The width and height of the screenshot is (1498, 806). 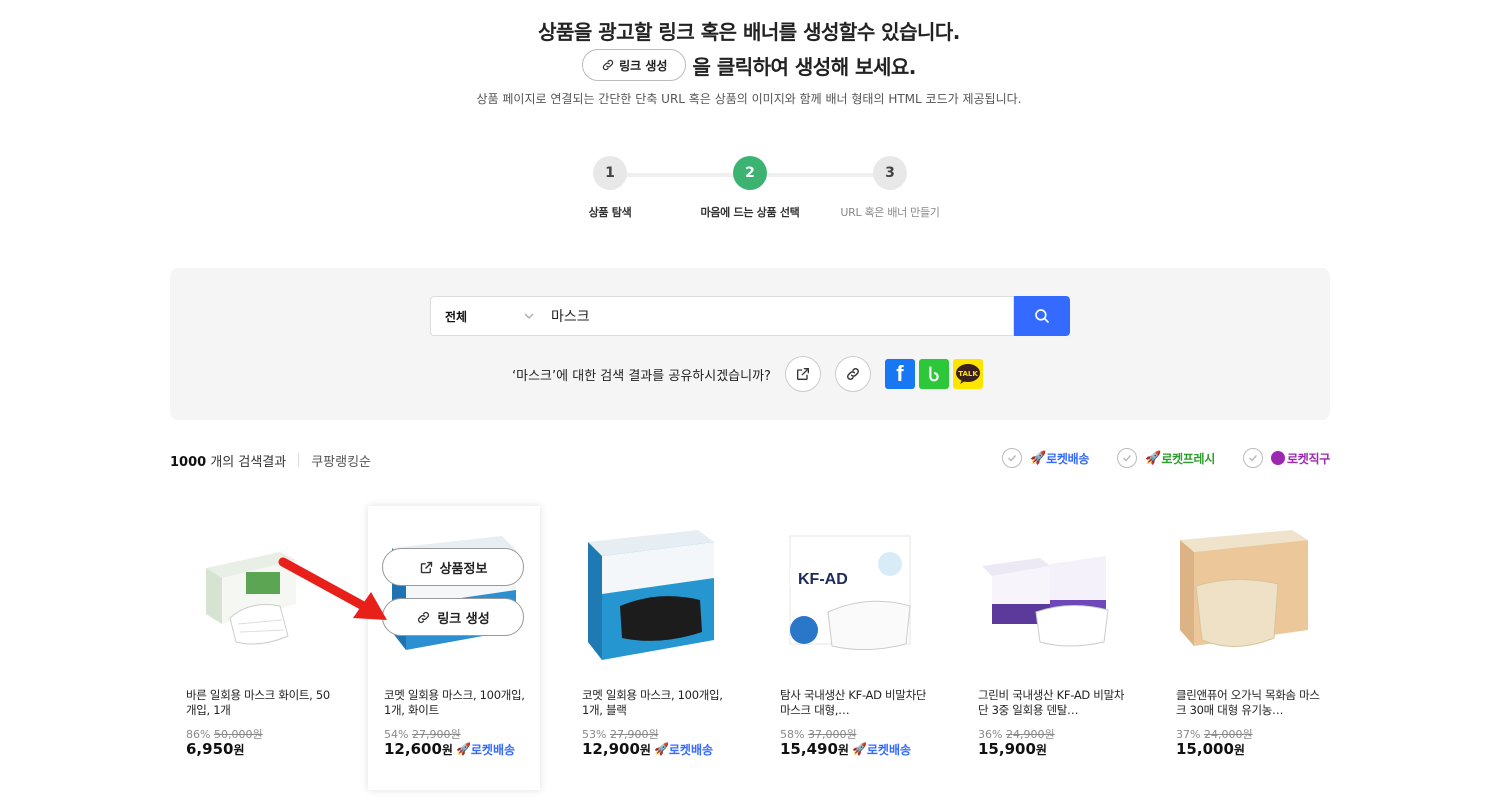 I want to click on hero-title: 상품을 광고할 링크 혹은 배너를 생성할수 있습니다., so click(x=749, y=32).